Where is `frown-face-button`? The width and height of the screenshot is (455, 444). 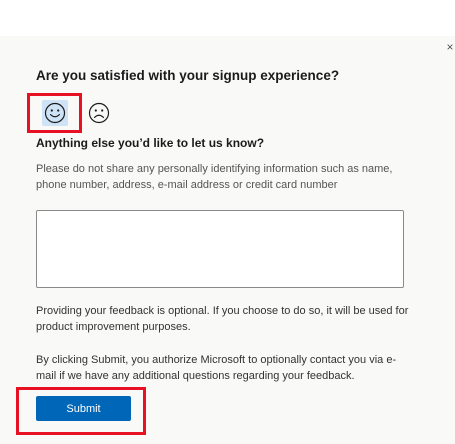 frown-face-button is located at coordinates (99, 113).